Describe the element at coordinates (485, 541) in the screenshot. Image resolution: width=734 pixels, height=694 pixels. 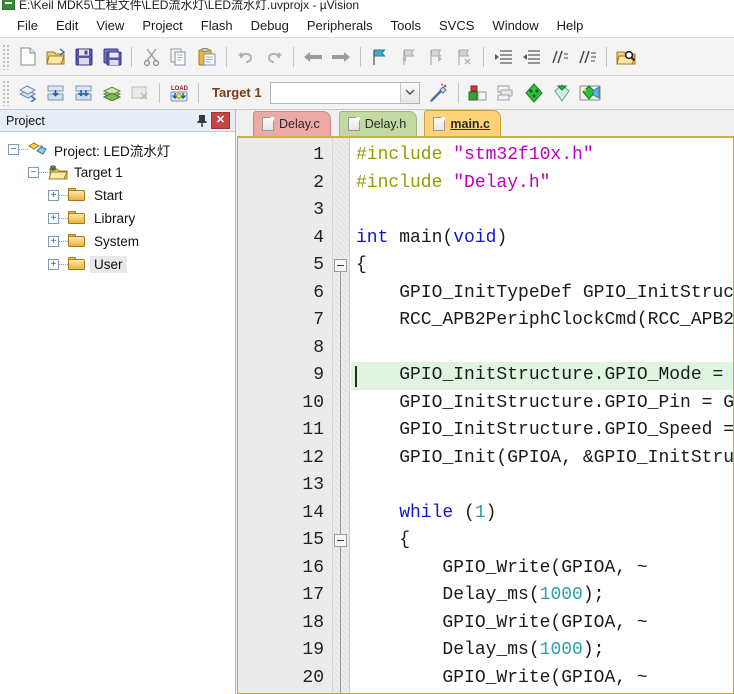
I see `code-line: 15 {` at that location.